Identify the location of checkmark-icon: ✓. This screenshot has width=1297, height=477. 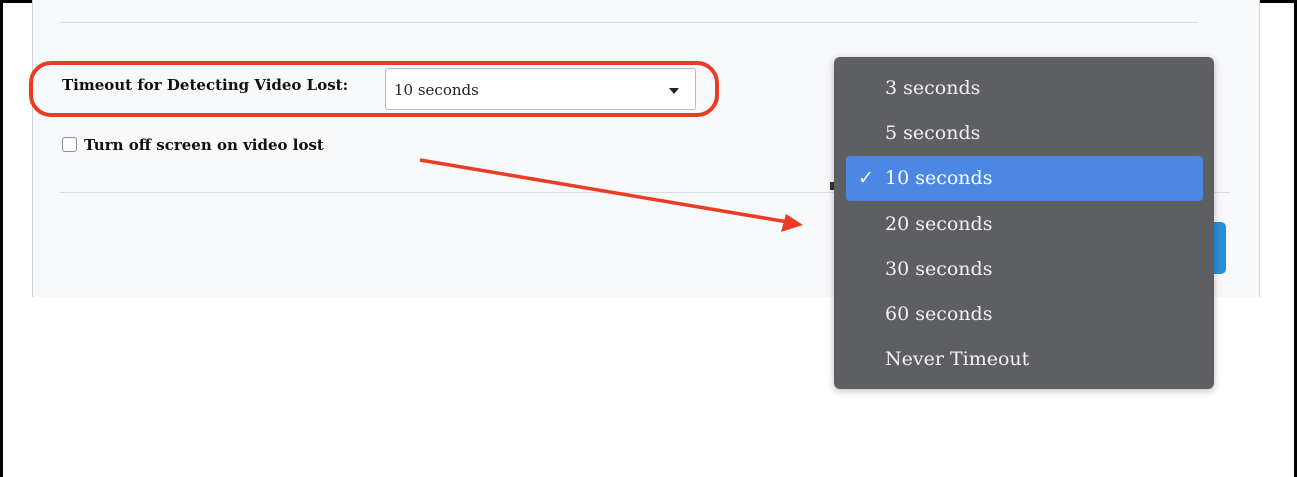
(866, 178).